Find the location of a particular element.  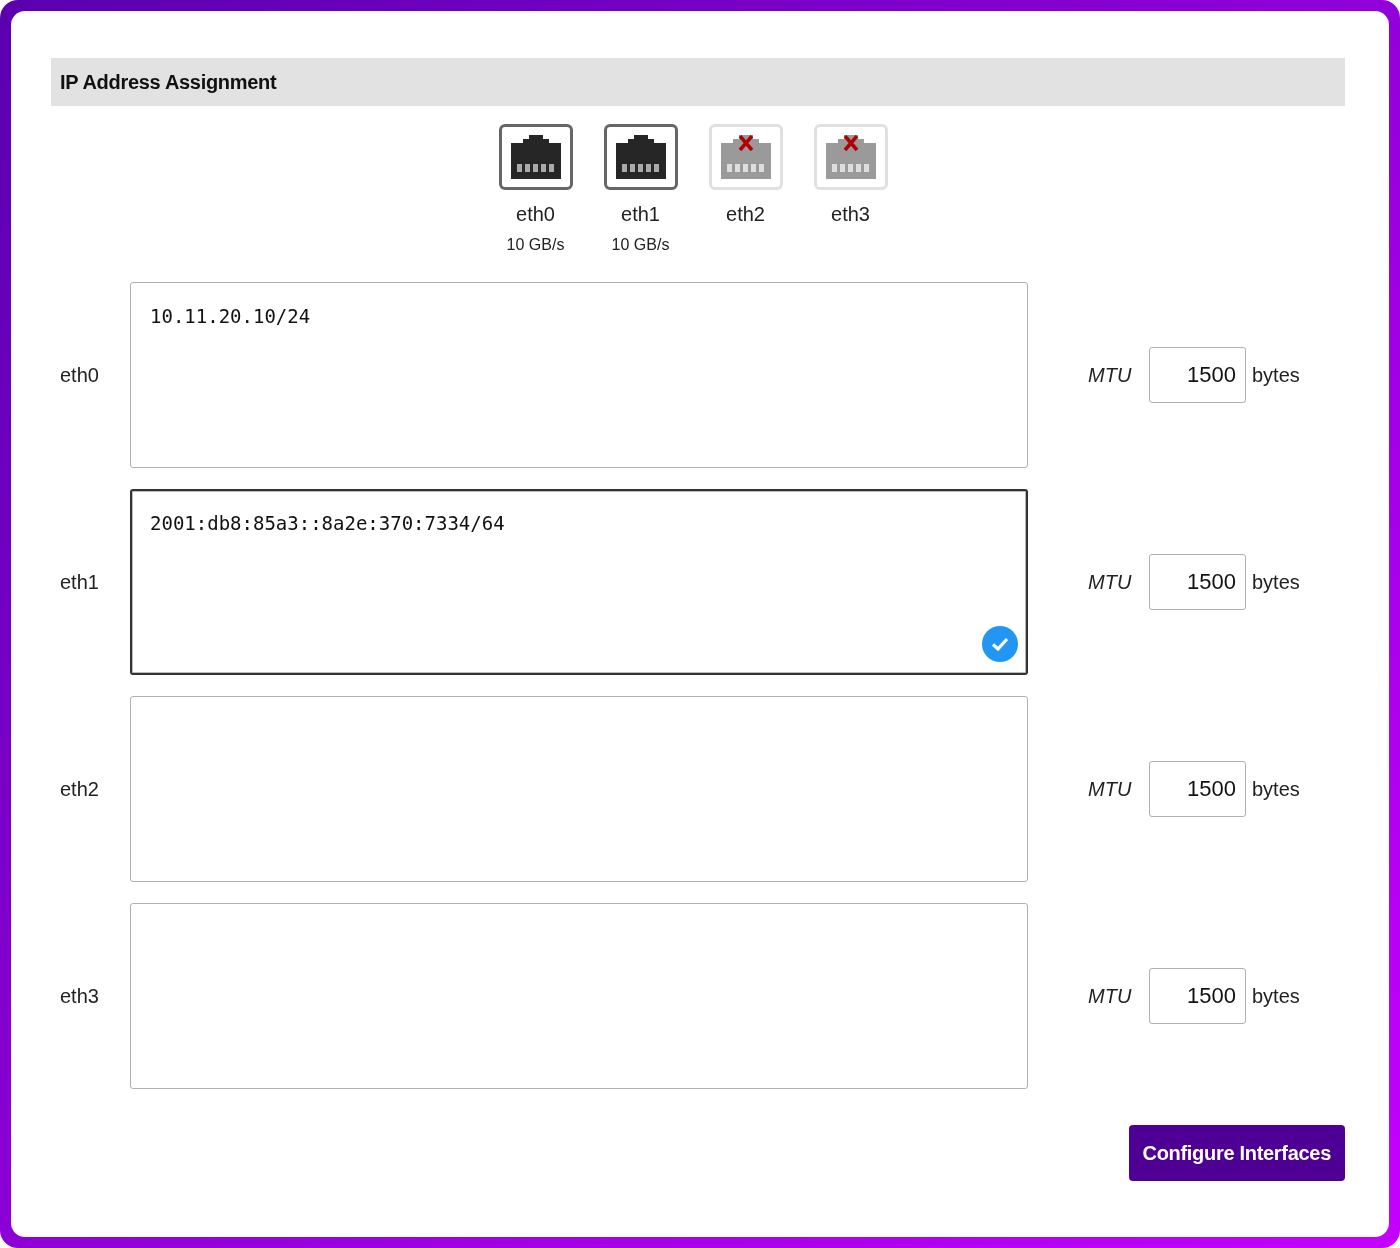

address-field: 2001:db8:85a3::8a2e:370:7334/64 is located at coordinates (579, 582).